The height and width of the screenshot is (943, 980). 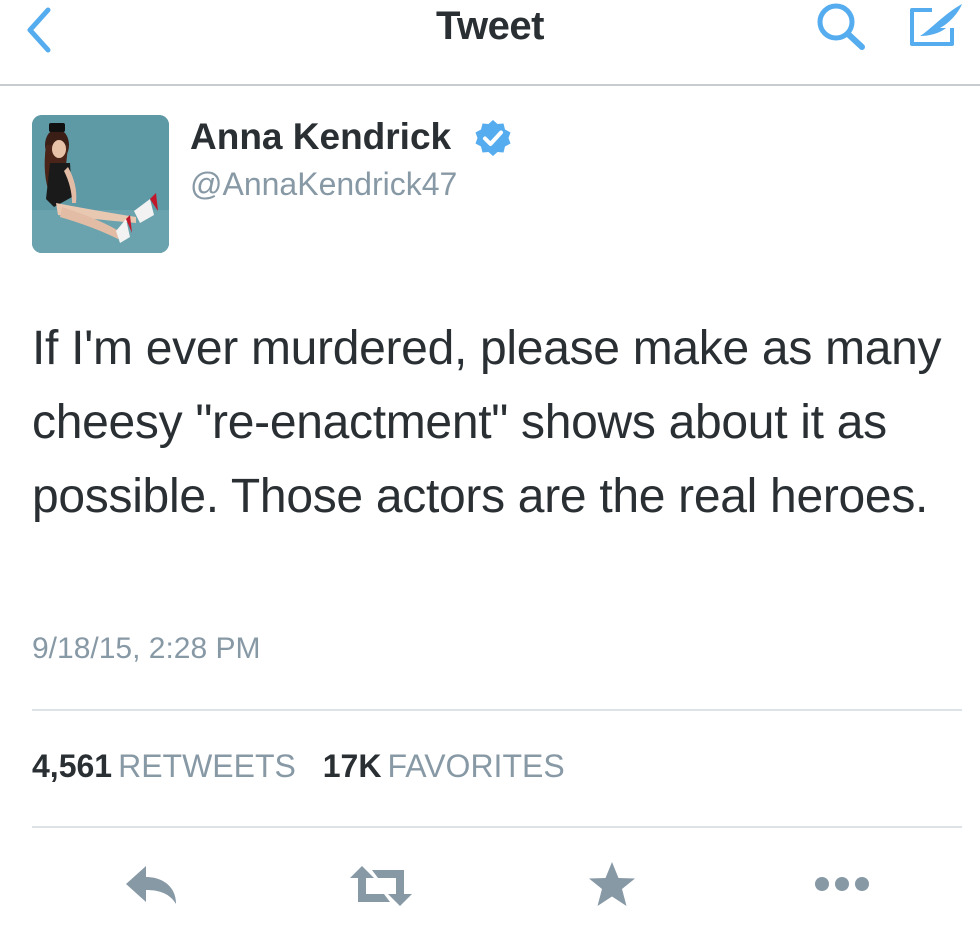 I want to click on reply-button, so click(x=152, y=886).